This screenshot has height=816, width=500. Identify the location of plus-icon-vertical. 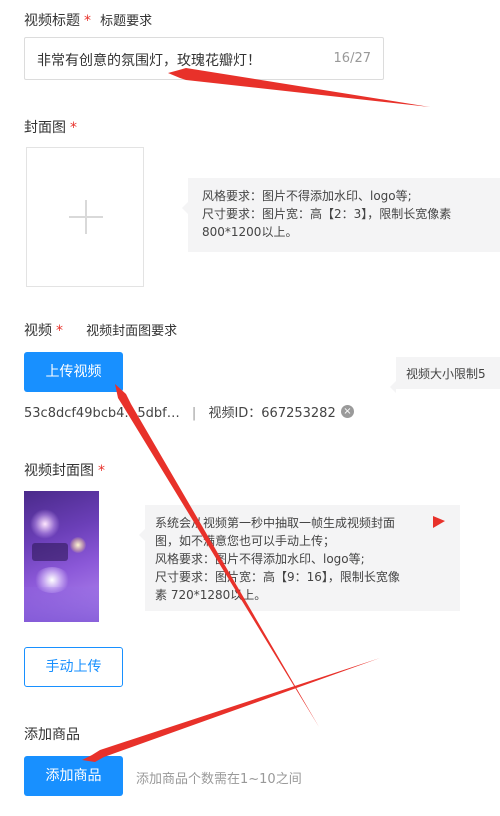
(86, 217).